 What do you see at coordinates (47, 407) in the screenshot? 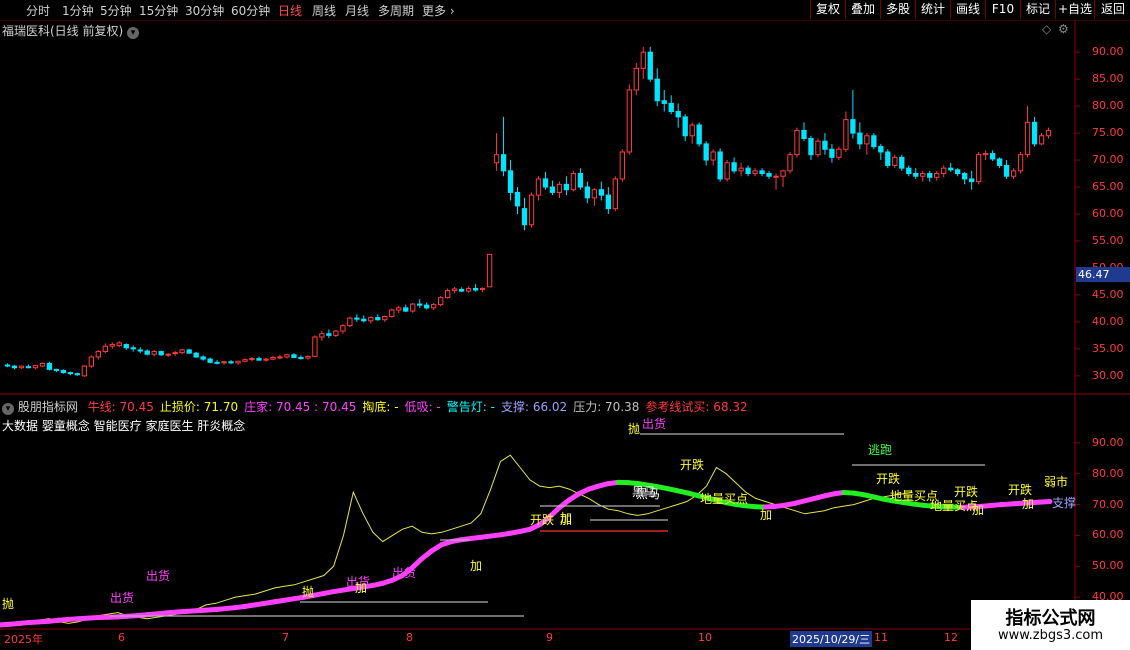
I see `indicator-name: 股朋指标网` at bounding box center [47, 407].